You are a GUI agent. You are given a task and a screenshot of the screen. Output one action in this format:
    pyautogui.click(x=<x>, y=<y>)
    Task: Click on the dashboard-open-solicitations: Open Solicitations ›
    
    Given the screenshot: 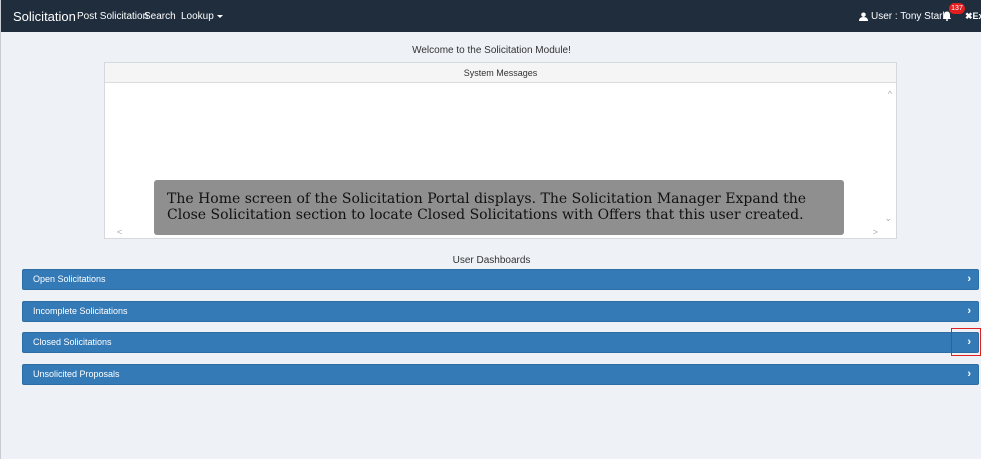 What is the action you would take?
    pyautogui.click(x=500, y=279)
    